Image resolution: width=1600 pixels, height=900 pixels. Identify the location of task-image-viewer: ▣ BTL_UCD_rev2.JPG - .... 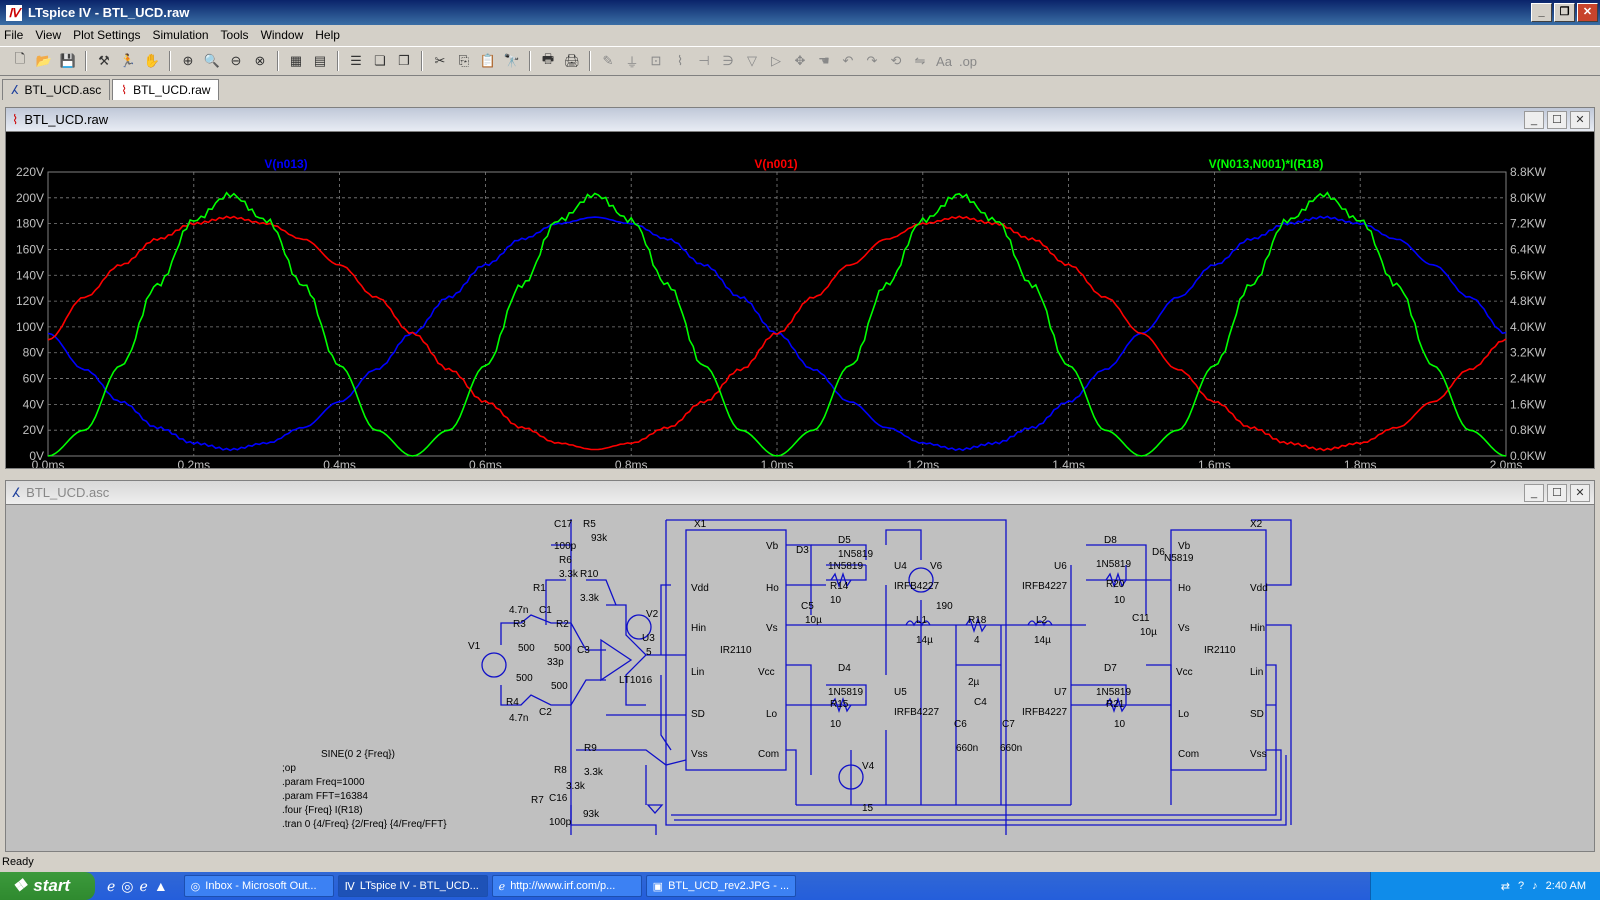
(720, 886).